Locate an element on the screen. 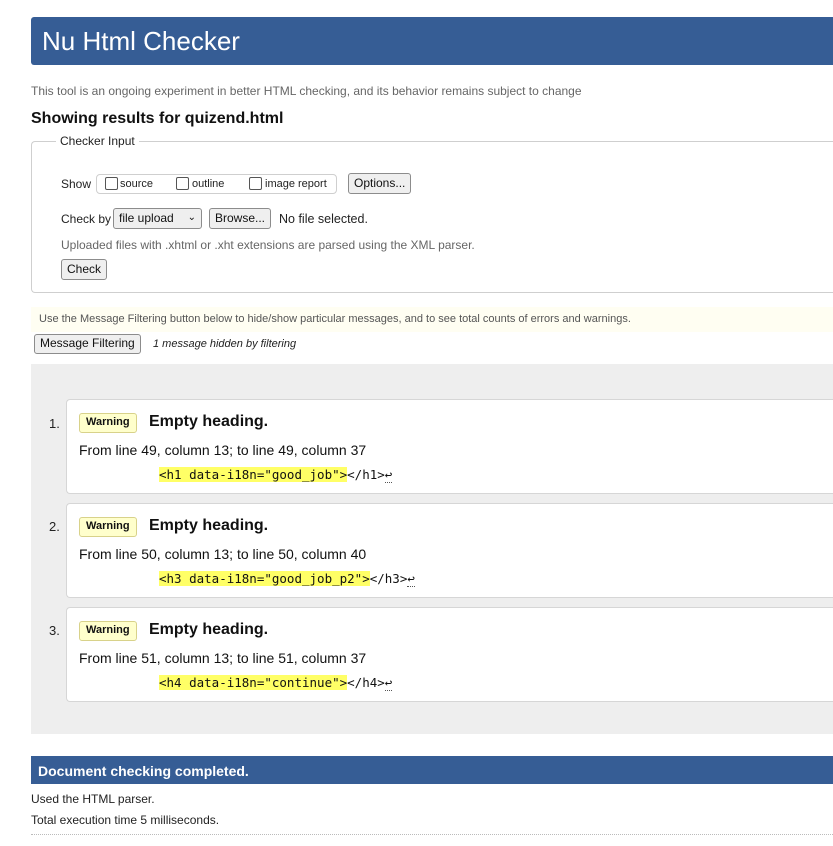  code-rest: </h3> is located at coordinates (388, 578).